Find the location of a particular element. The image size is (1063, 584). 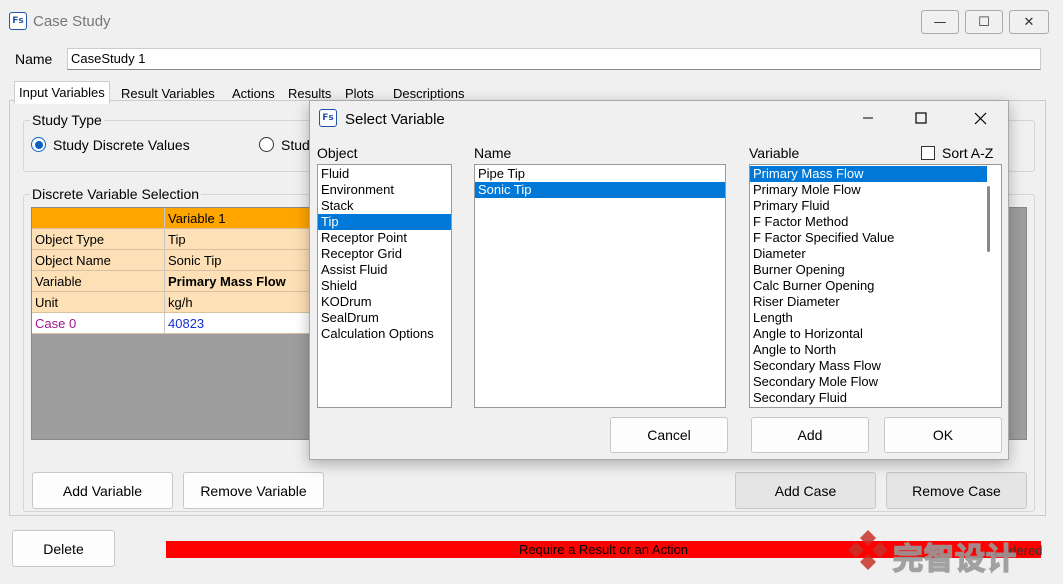

case-row-label: Case 0 is located at coordinates (98, 323).